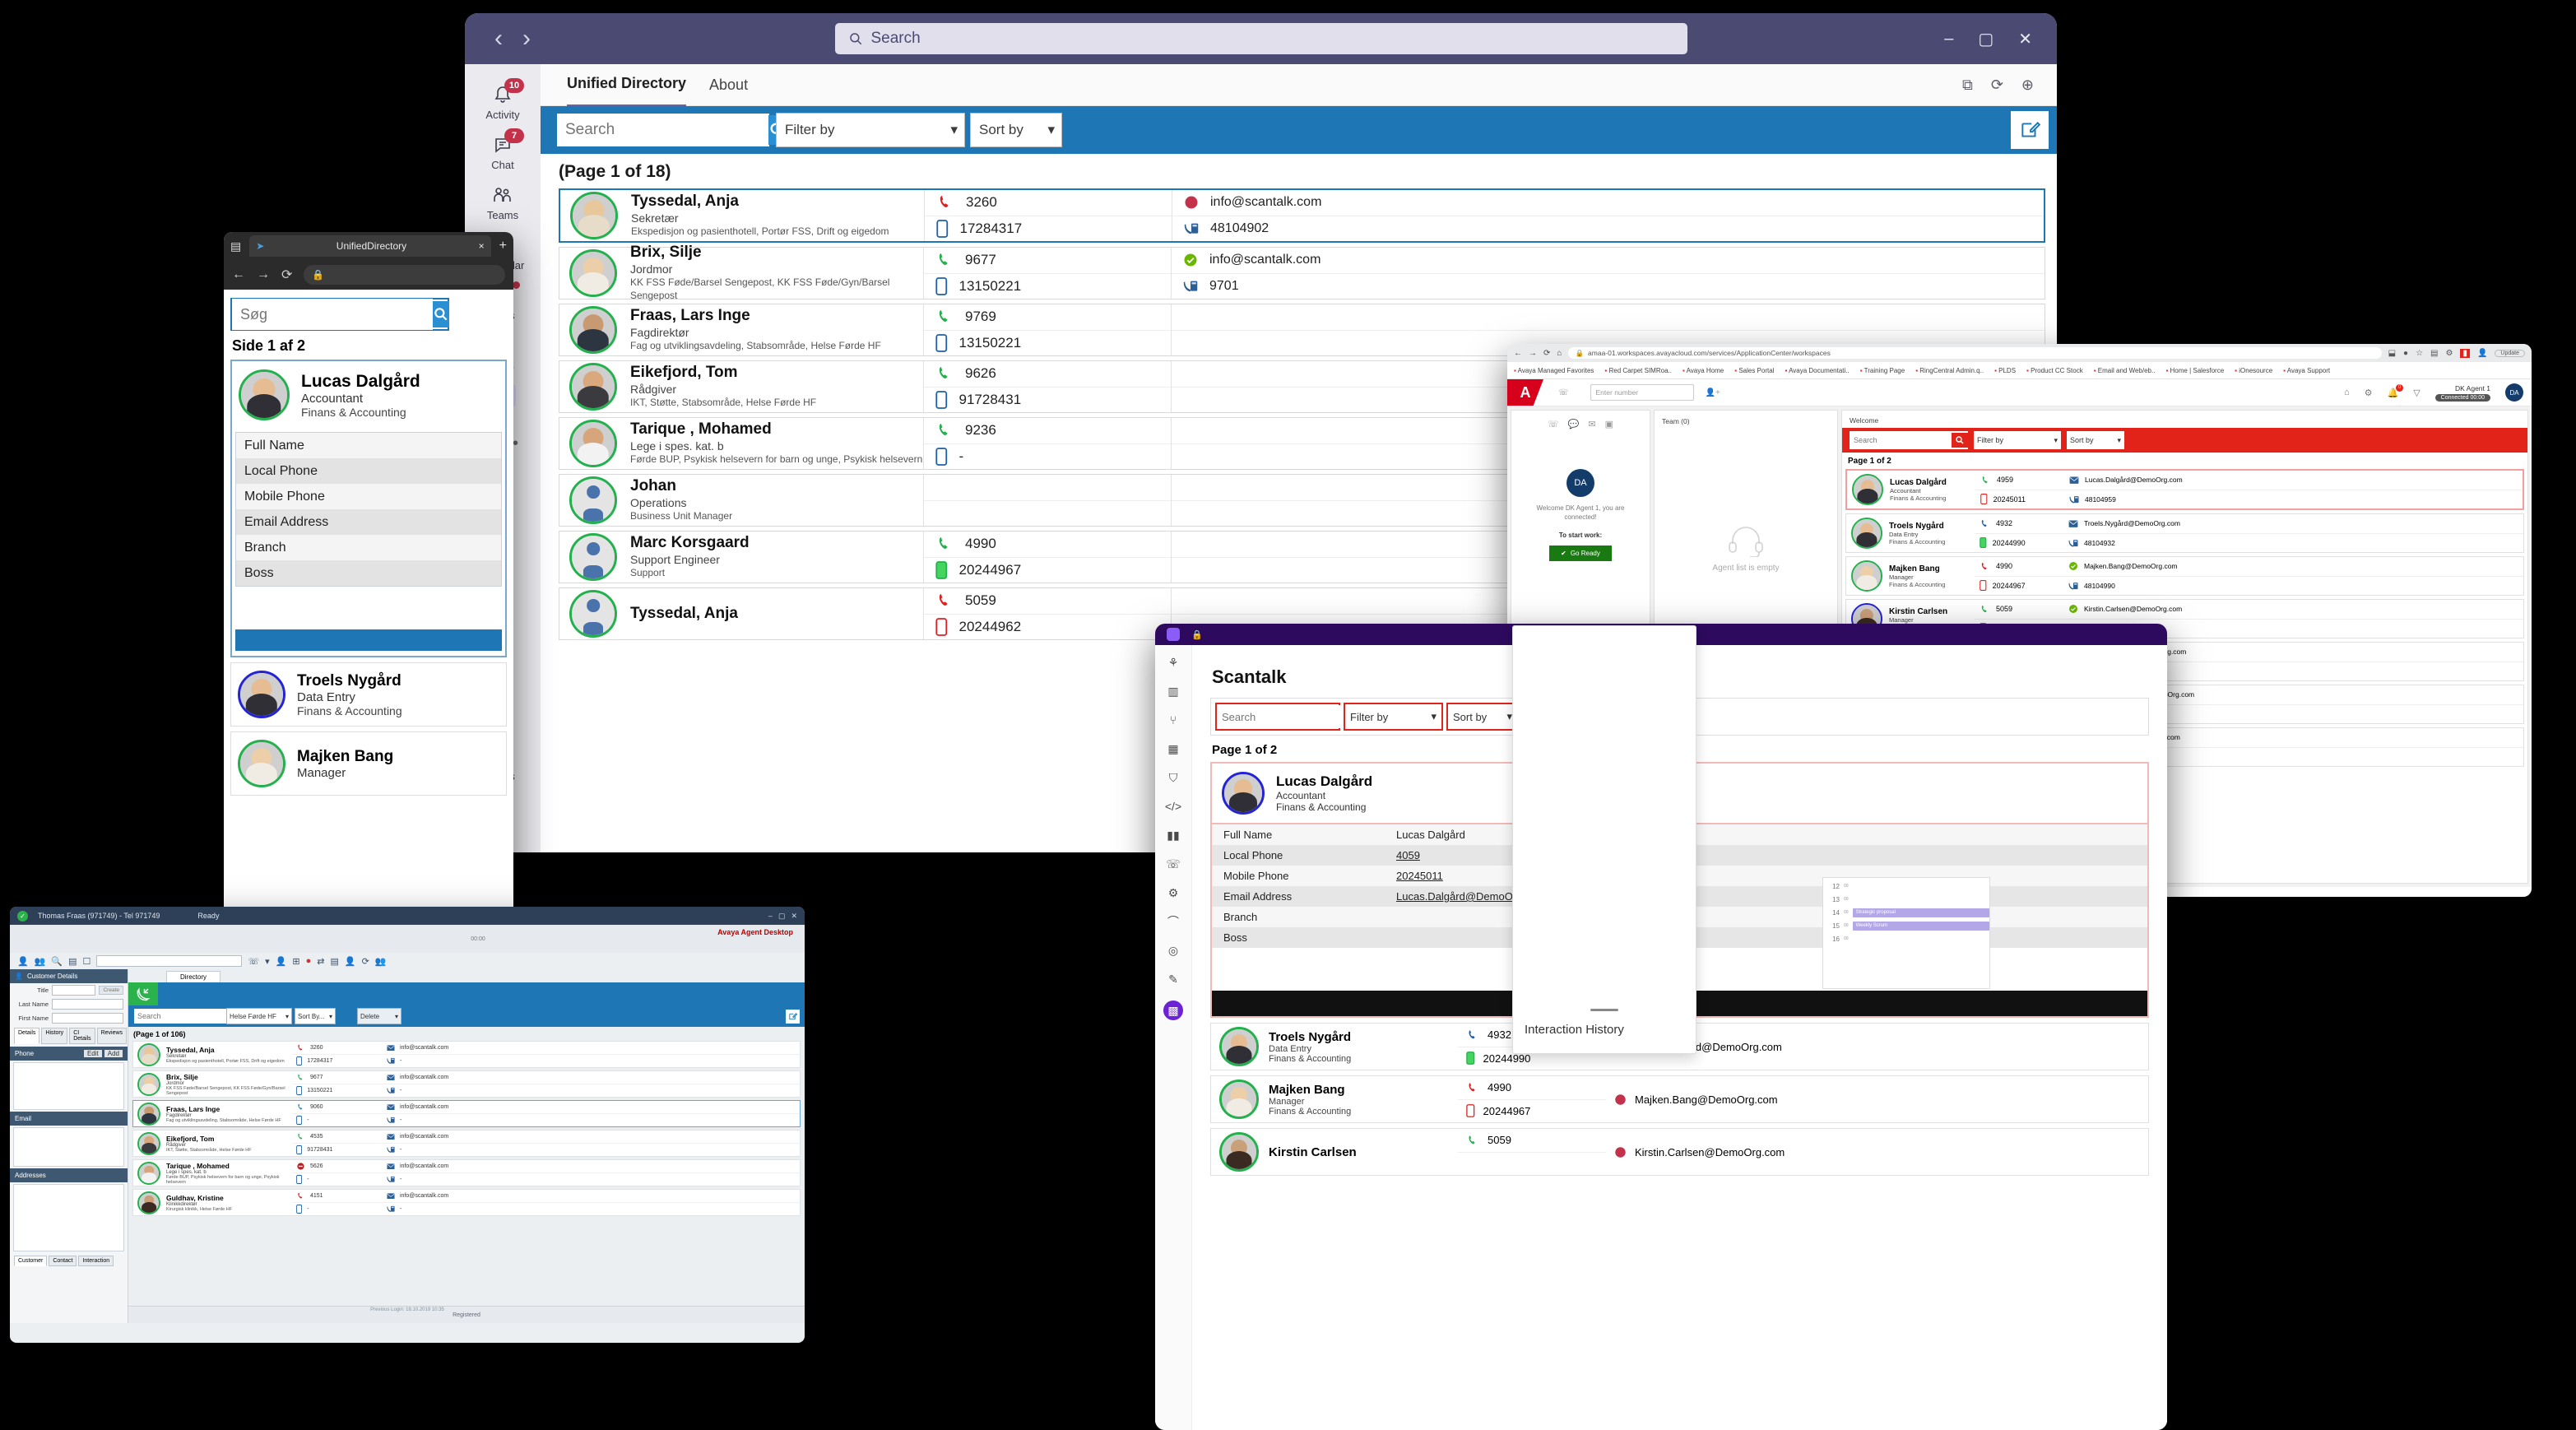 The image size is (2576, 1430). What do you see at coordinates (2005, 370) in the screenshot?
I see `bookmark-item: ▪ PLDS` at bounding box center [2005, 370].